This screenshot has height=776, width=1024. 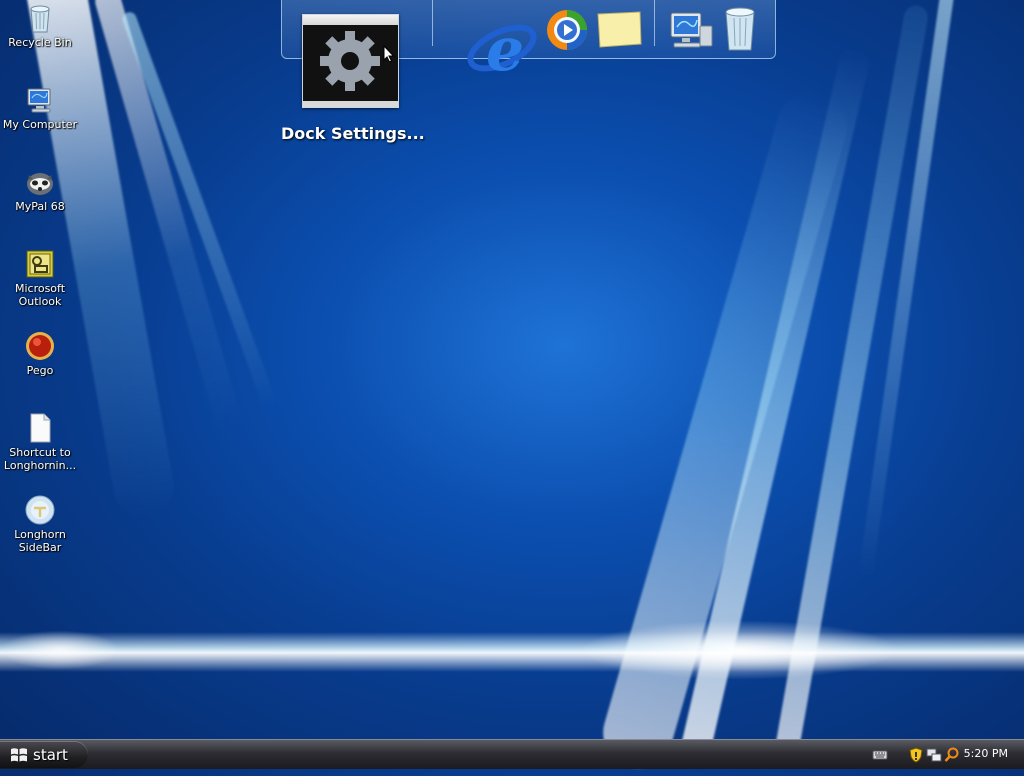 What do you see at coordinates (40, 295) in the screenshot?
I see `desktop-icon-label: Microsoft Outlook` at bounding box center [40, 295].